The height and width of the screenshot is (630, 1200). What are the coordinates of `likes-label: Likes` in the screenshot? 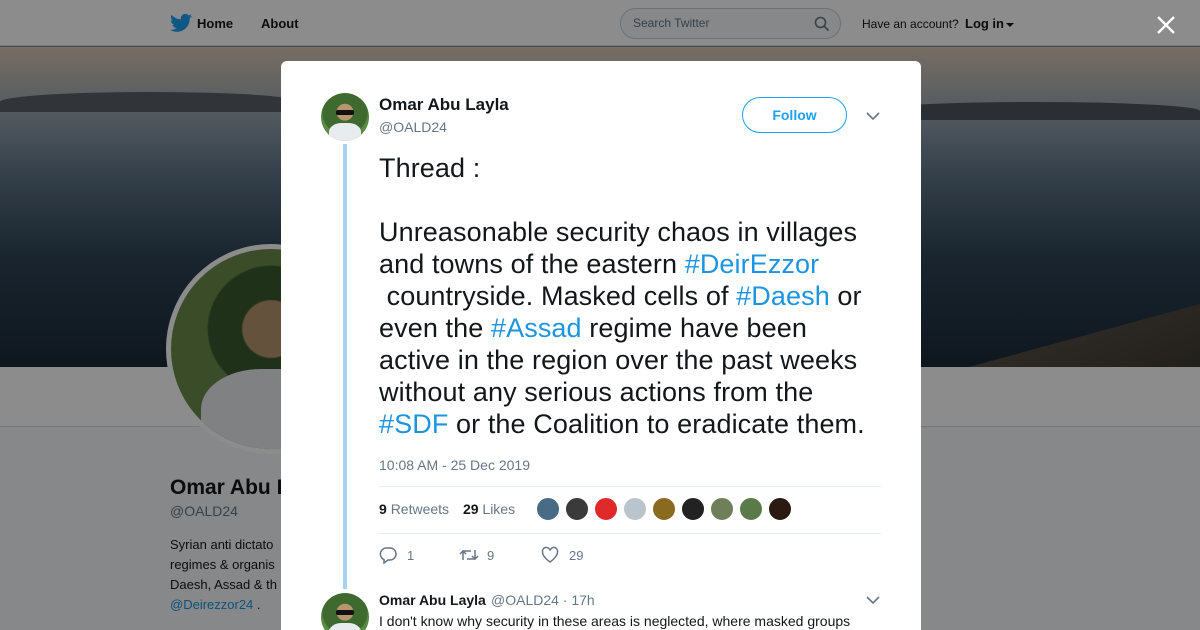 It's located at (499, 509).